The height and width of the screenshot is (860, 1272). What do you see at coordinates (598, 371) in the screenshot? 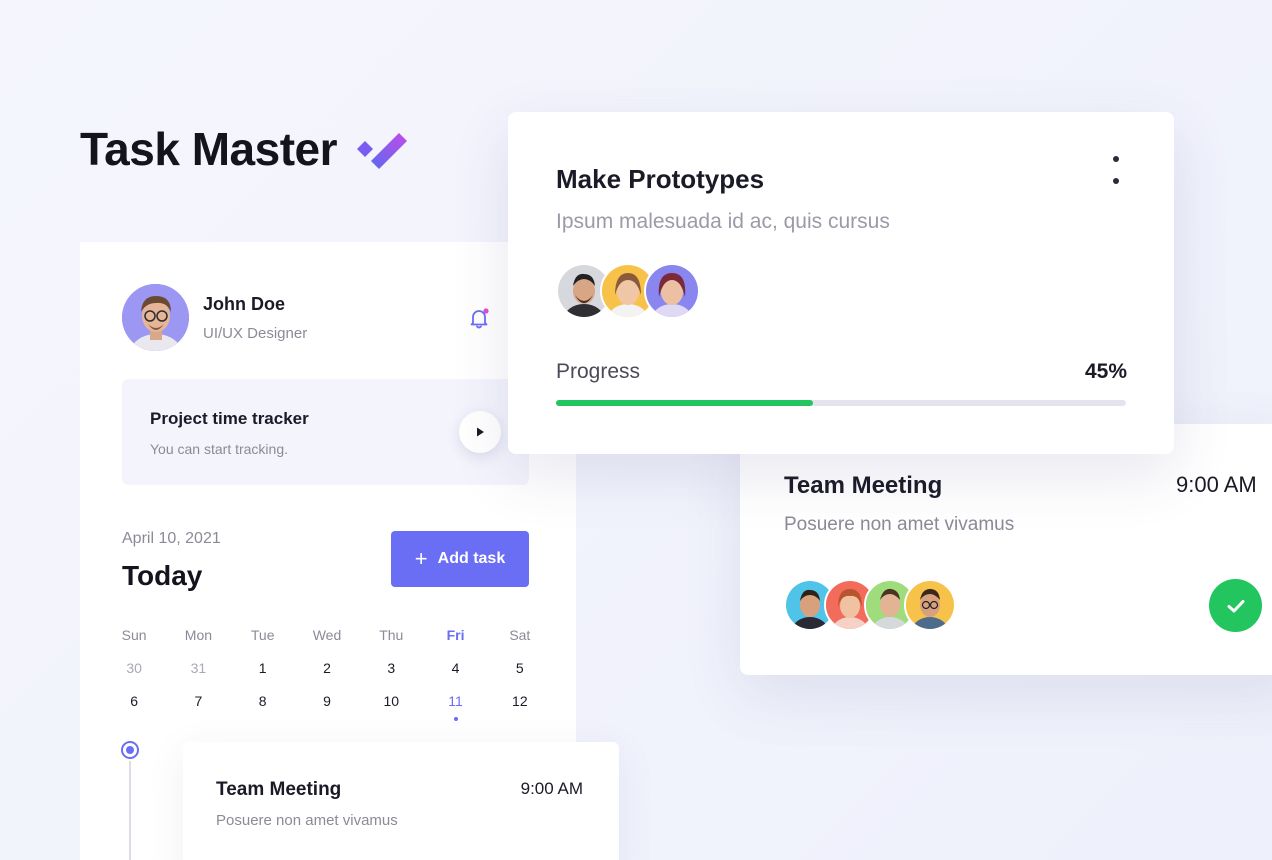
I see `progress-label: Progress` at bounding box center [598, 371].